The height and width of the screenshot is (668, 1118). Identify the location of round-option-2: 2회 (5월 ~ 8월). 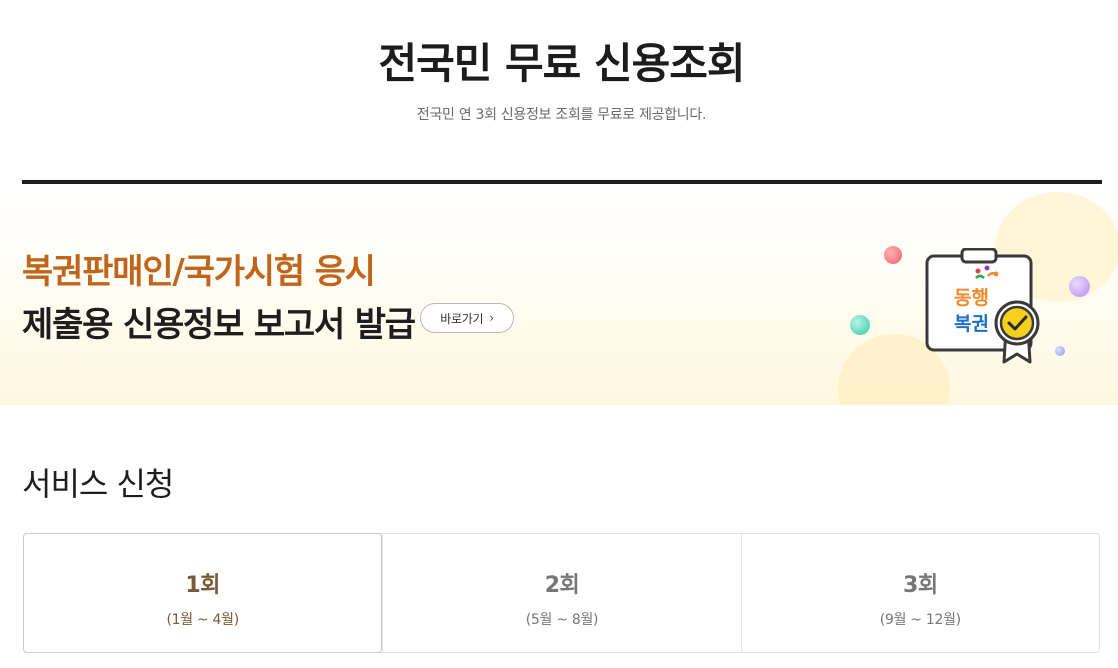
(561, 593).